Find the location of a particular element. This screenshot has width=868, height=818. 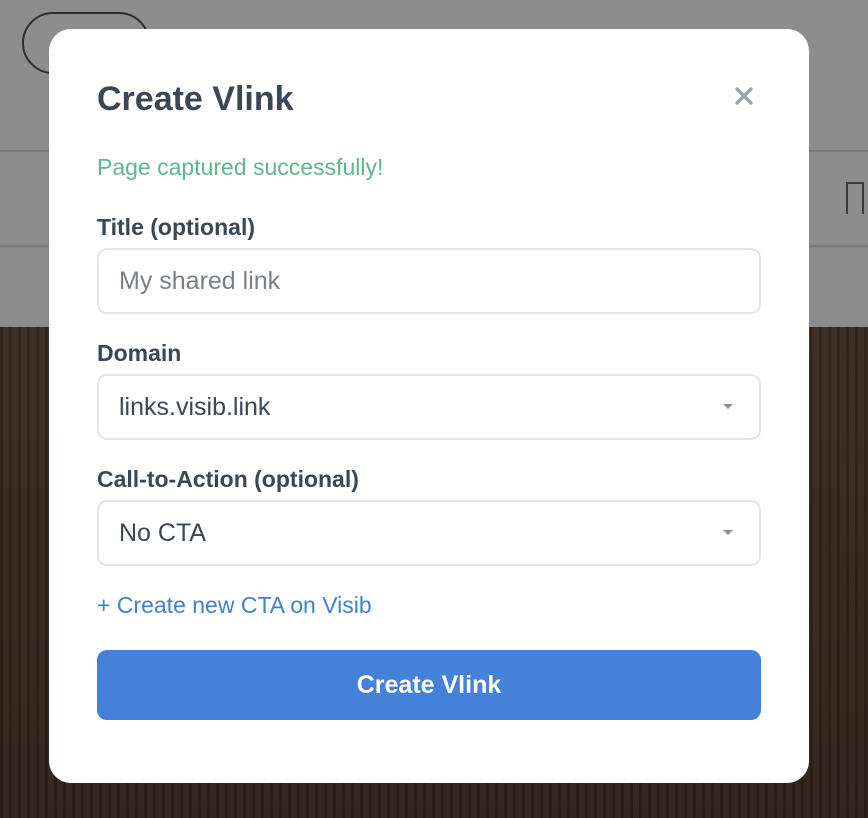

domain-select-value: links.visib.link is located at coordinates (195, 407).